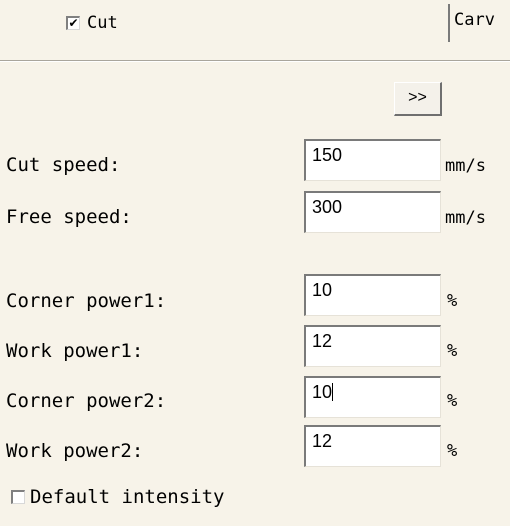  I want to click on default-intensity-label: Default intensity, so click(127, 497).